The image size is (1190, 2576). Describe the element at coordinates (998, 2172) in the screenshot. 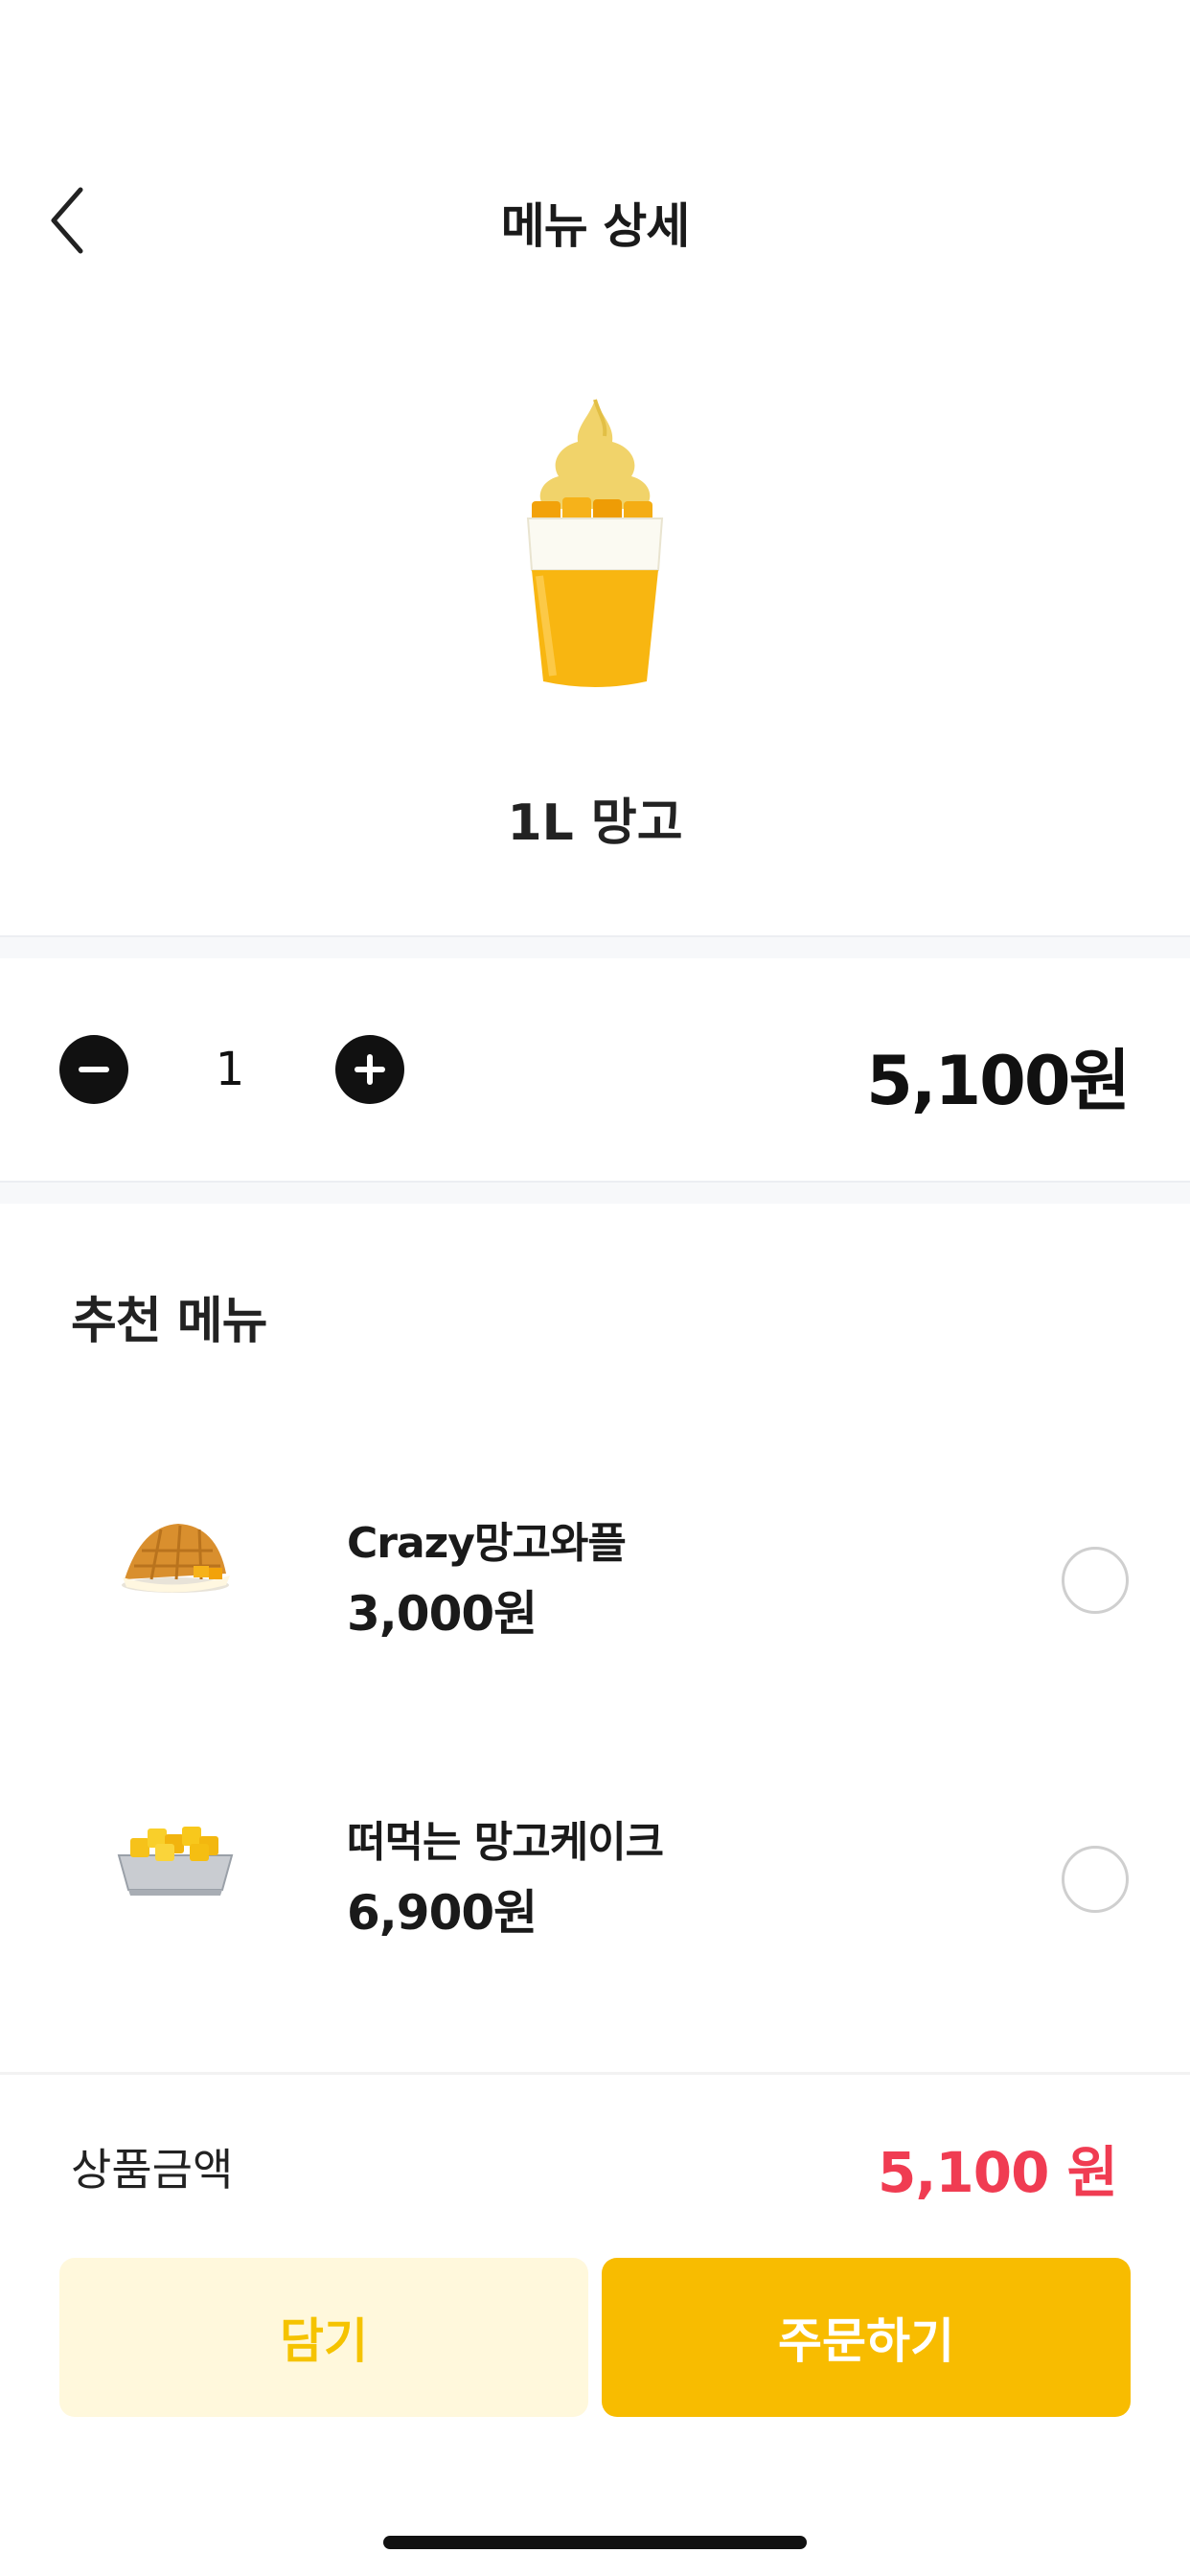

I see `total-price: 5,100 원` at that location.